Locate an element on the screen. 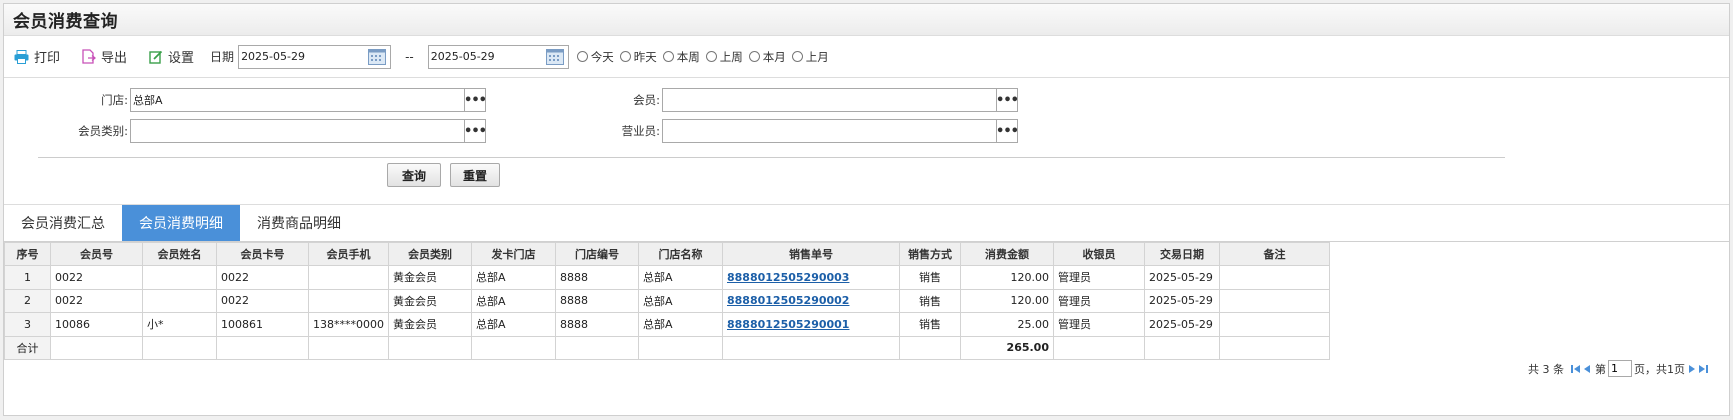  radio-this-month: 本月 is located at coordinates (767, 57).